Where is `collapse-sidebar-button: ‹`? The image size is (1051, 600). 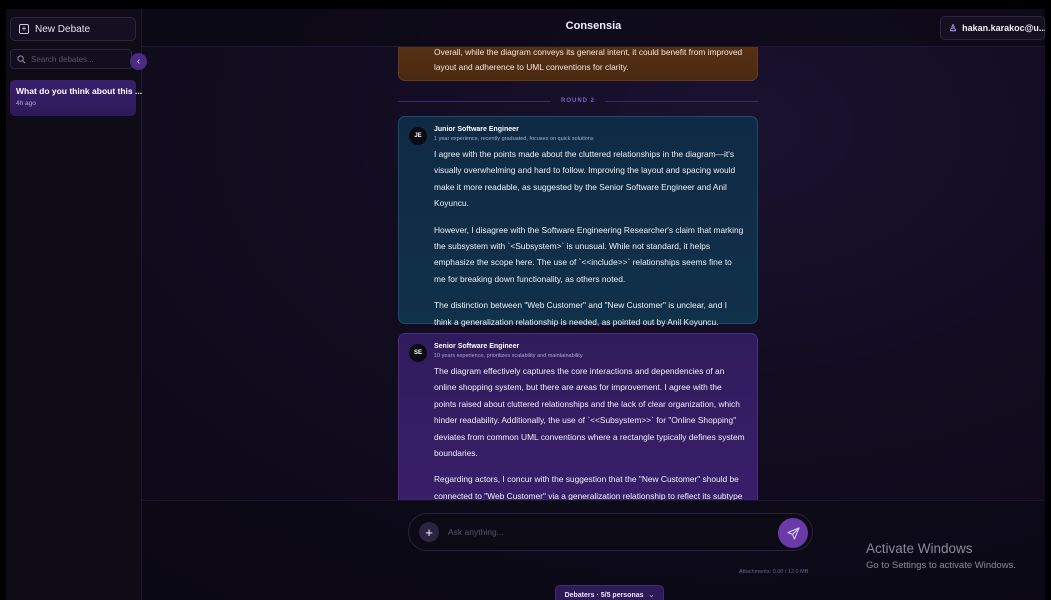 collapse-sidebar-button: ‹ is located at coordinates (138, 61).